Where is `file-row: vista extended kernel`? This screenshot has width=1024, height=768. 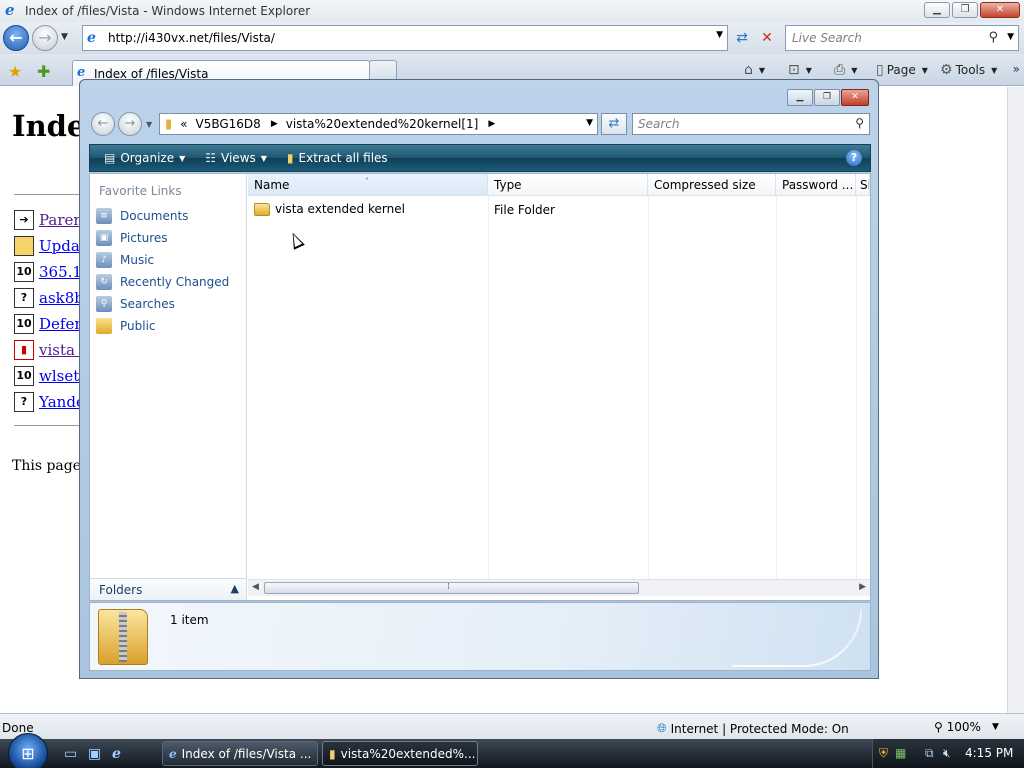
file-row: vista extended kernel is located at coordinates (329, 209).